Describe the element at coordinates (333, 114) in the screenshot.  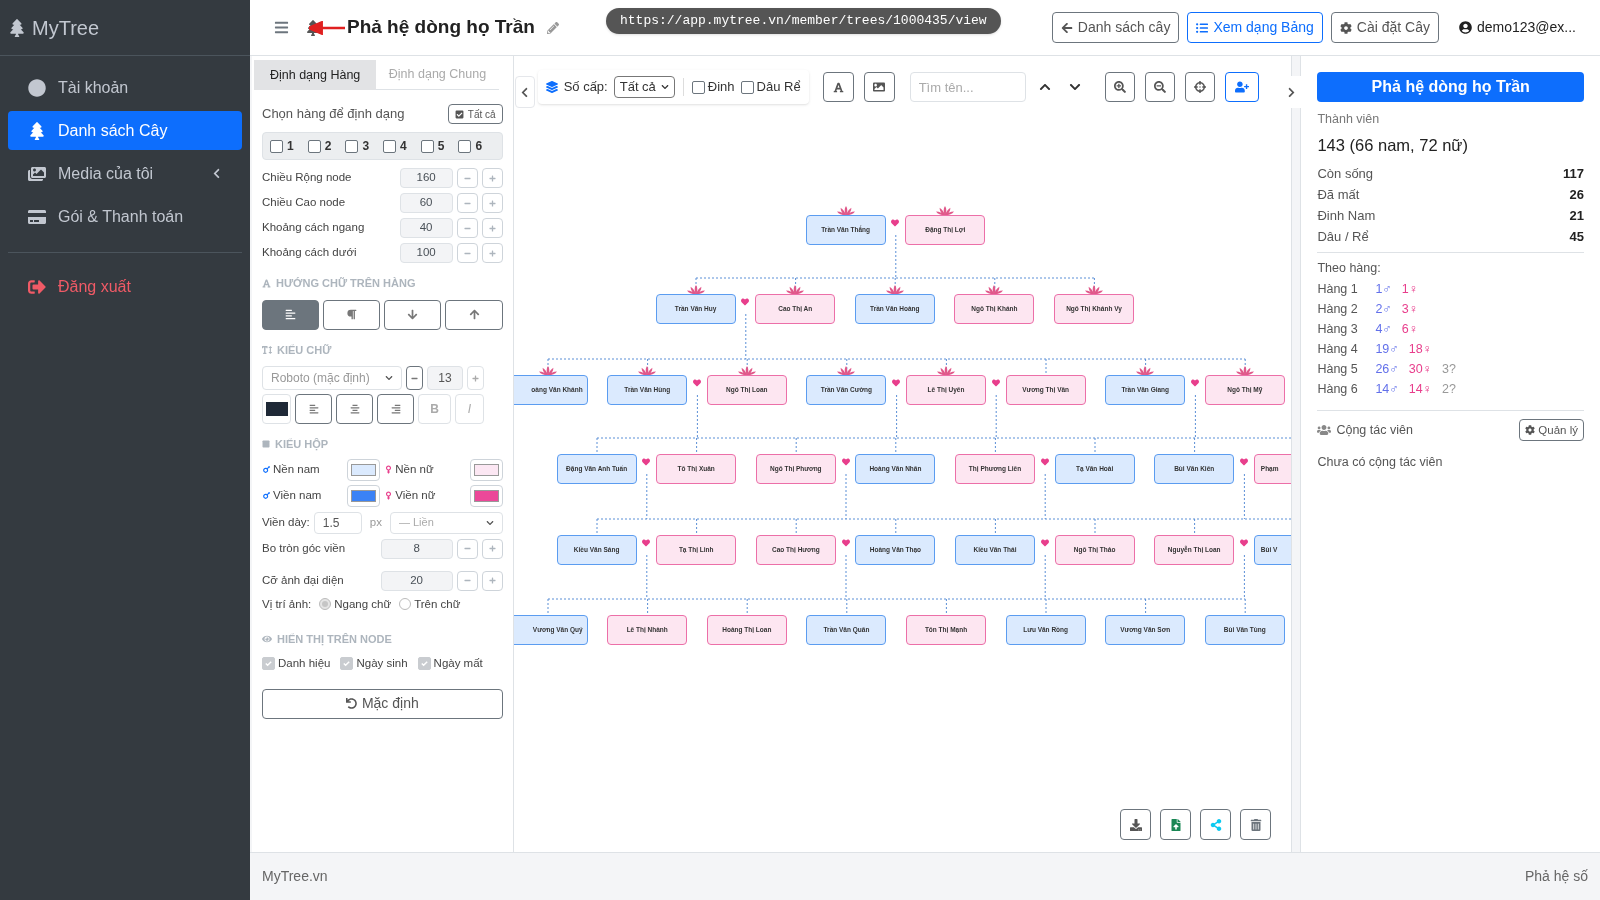
I see `section-label: Chọn hàng để định dạng` at that location.